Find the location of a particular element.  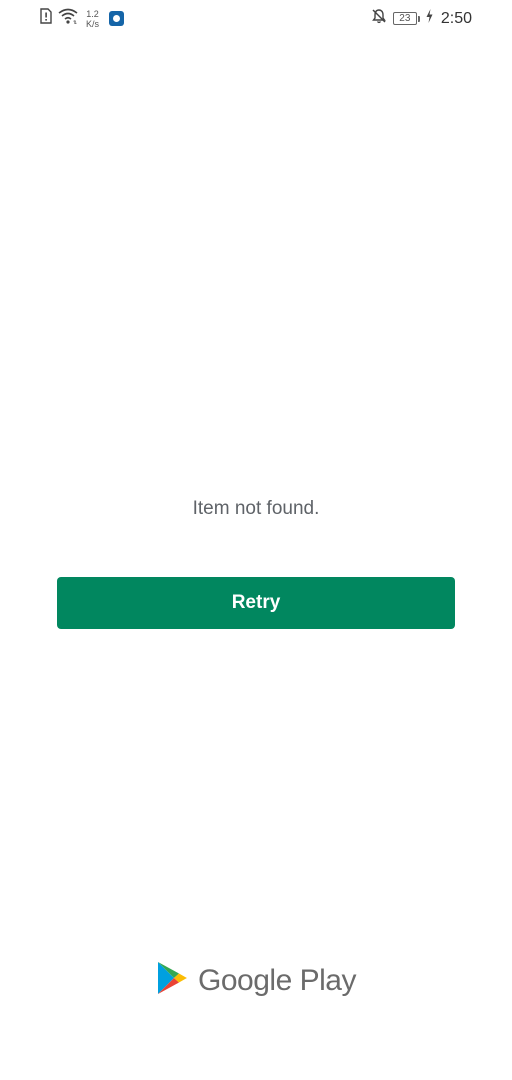

do-not-disturb-icon is located at coordinates (379, 18).